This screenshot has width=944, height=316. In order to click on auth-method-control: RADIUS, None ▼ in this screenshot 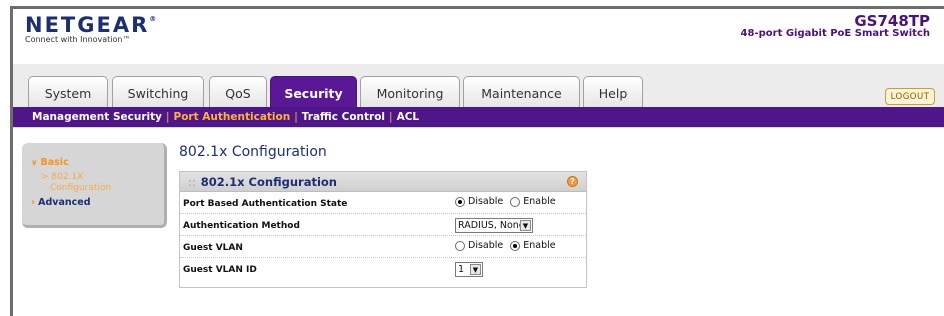, I will do `click(494, 225)`.